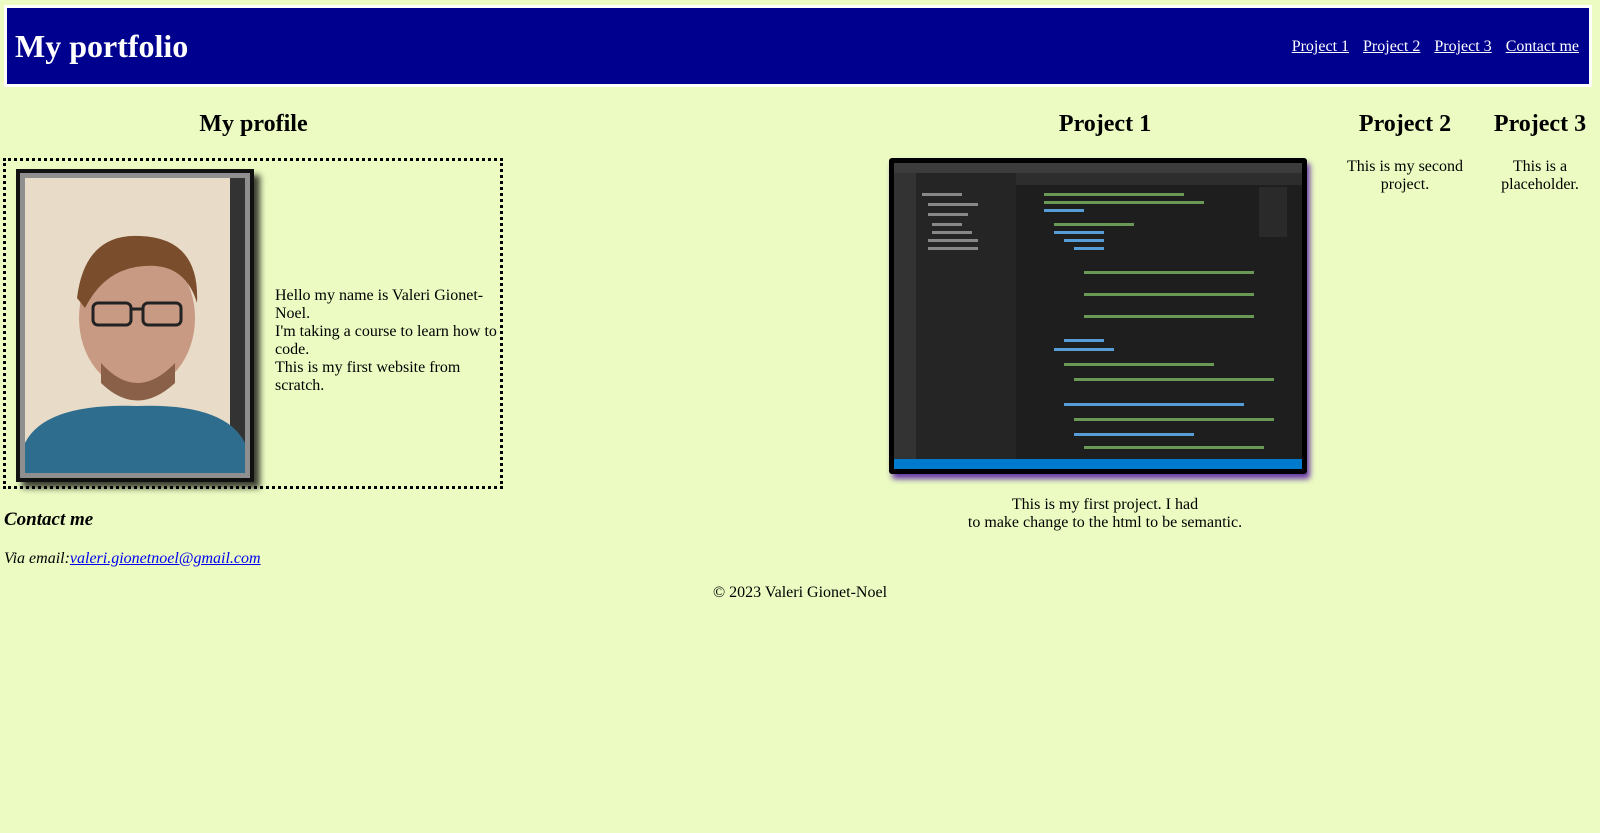 The image size is (1600, 833). I want to click on contact-line: Via email:valeri.gionetnoel@gmail.com, so click(132, 559).